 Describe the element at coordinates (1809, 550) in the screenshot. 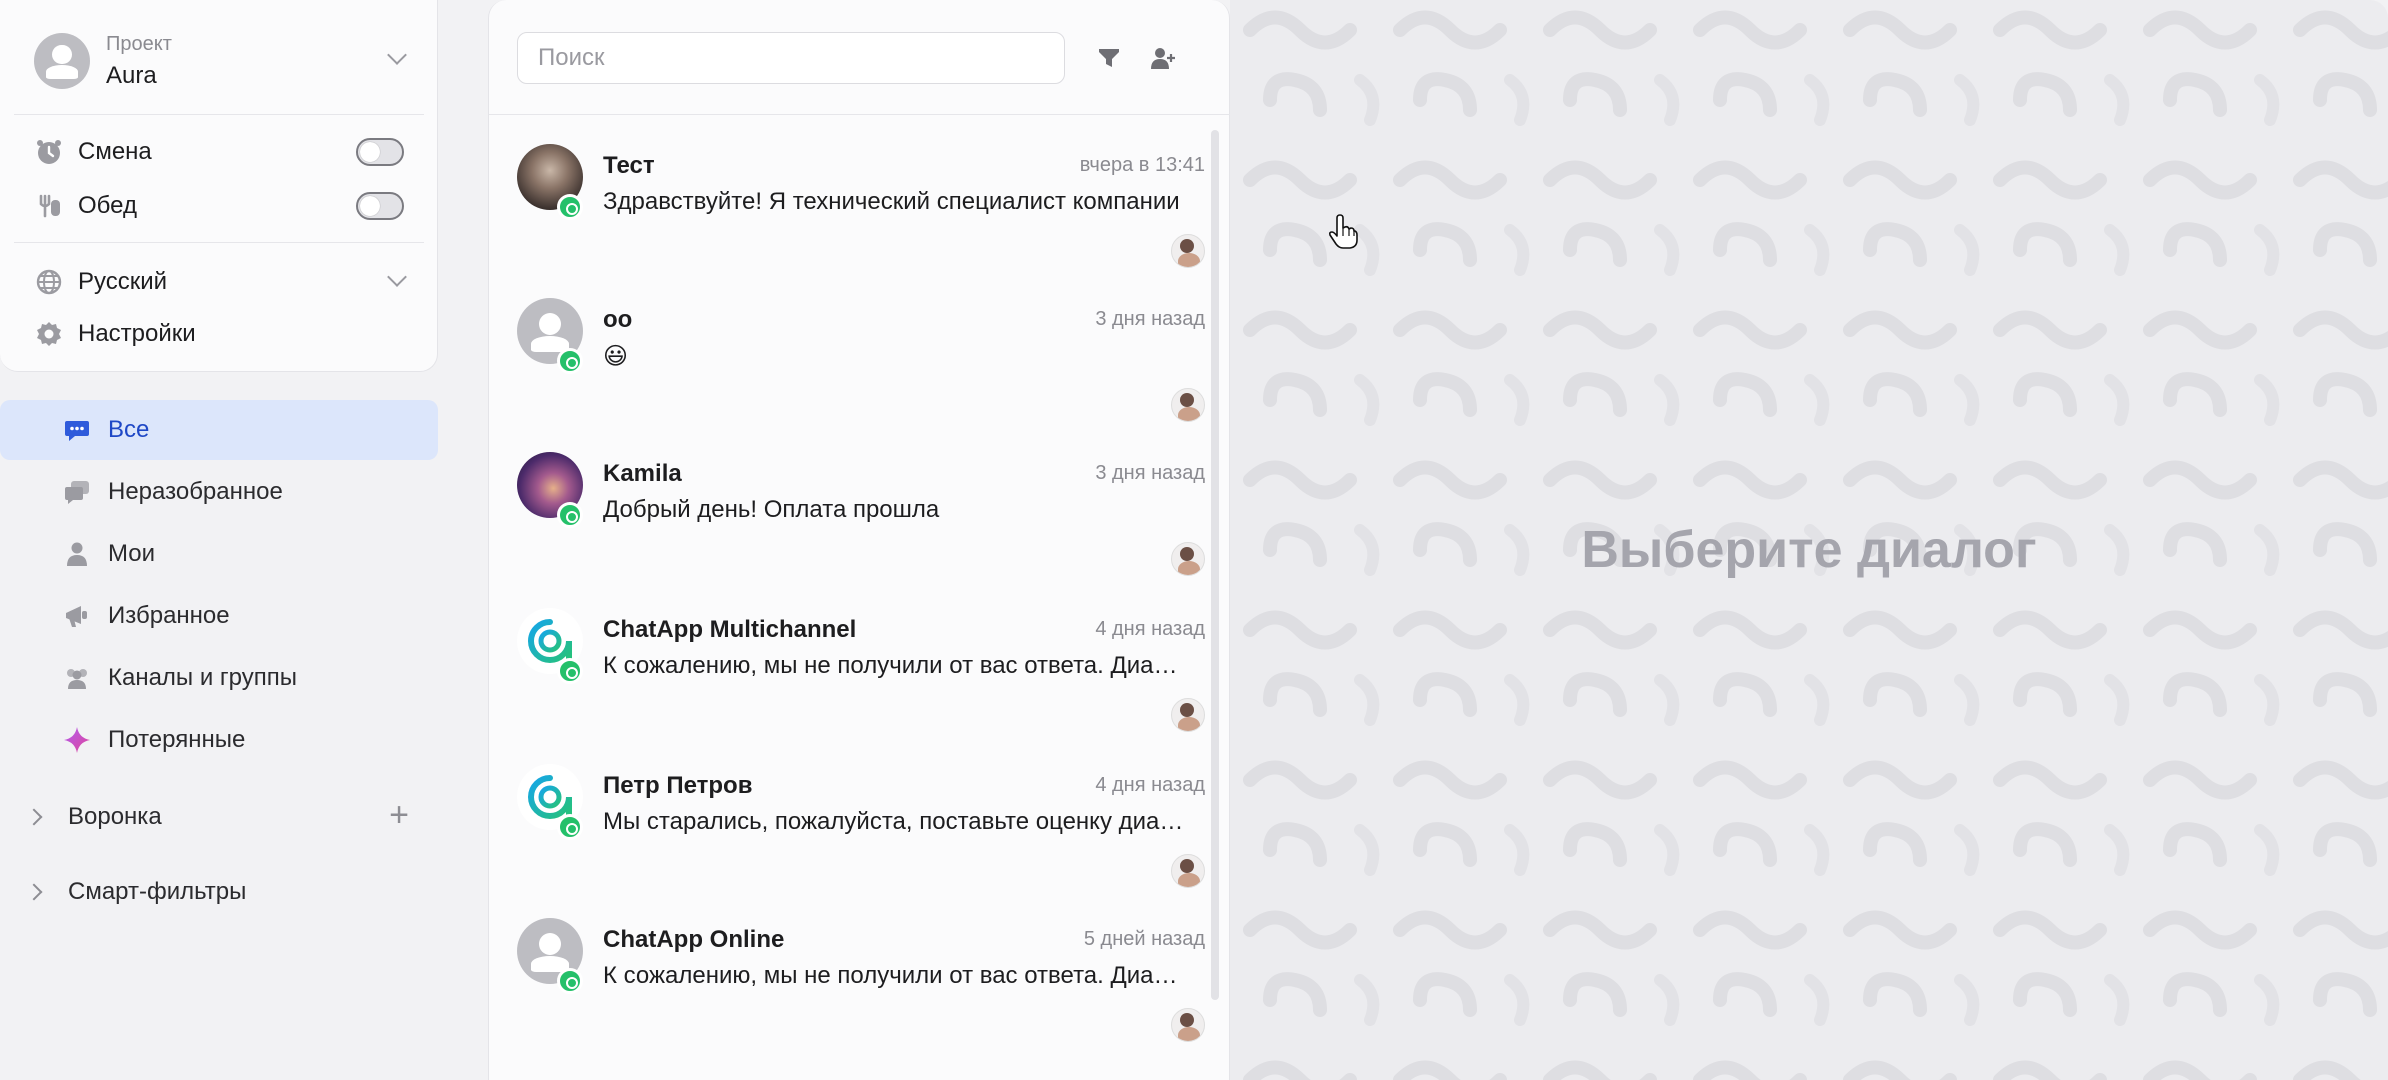

I see `empty-state-title: Выберите диалог` at that location.